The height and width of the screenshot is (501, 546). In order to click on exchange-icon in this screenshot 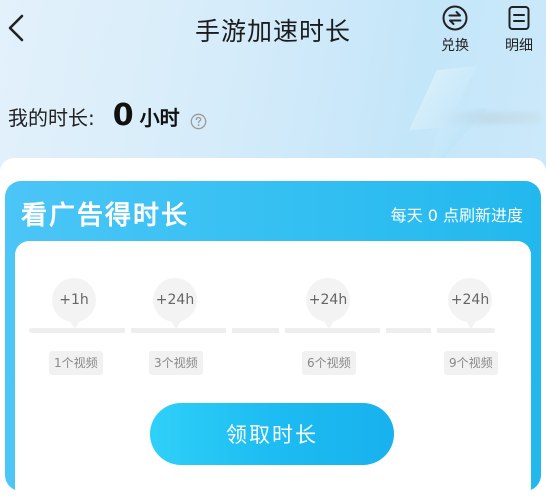, I will do `click(455, 18)`.